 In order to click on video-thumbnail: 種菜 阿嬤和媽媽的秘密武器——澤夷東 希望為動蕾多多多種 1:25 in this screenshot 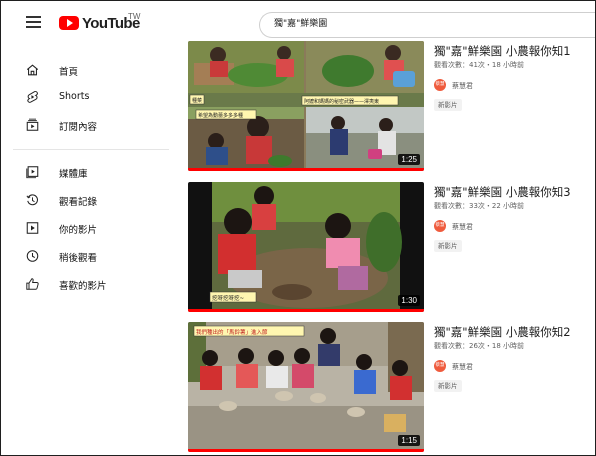, I will do `click(306, 106)`.